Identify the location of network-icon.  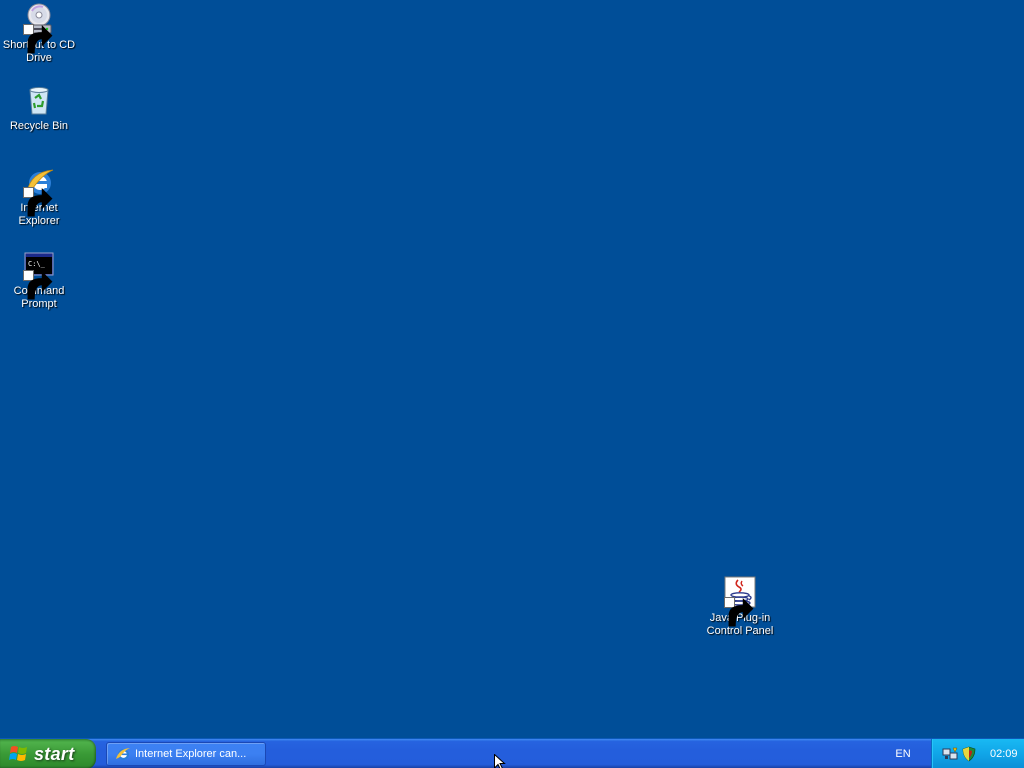
(950, 754).